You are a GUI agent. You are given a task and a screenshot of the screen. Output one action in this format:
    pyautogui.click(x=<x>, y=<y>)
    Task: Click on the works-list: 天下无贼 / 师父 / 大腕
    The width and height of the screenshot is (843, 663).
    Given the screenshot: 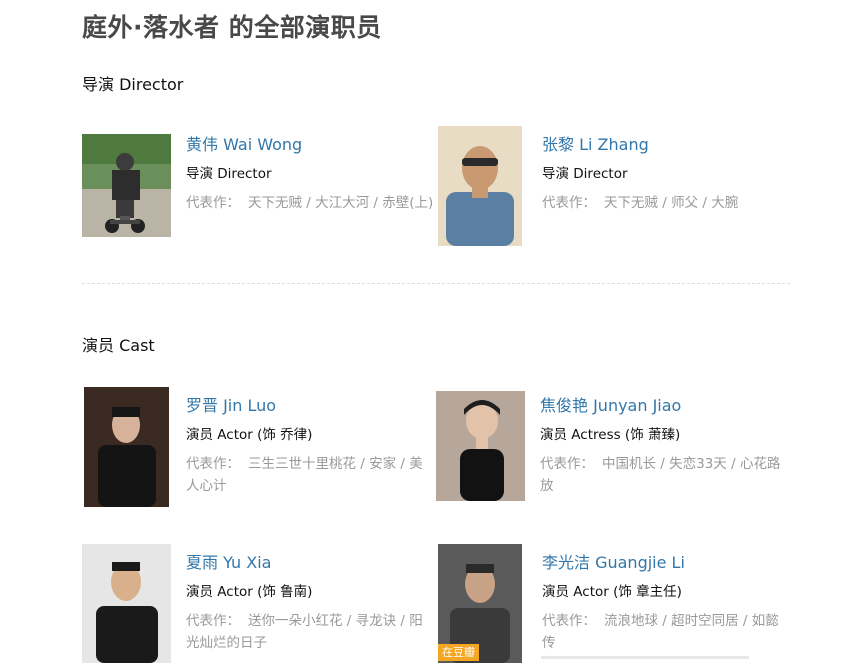 What is the action you would take?
    pyautogui.click(x=671, y=203)
    